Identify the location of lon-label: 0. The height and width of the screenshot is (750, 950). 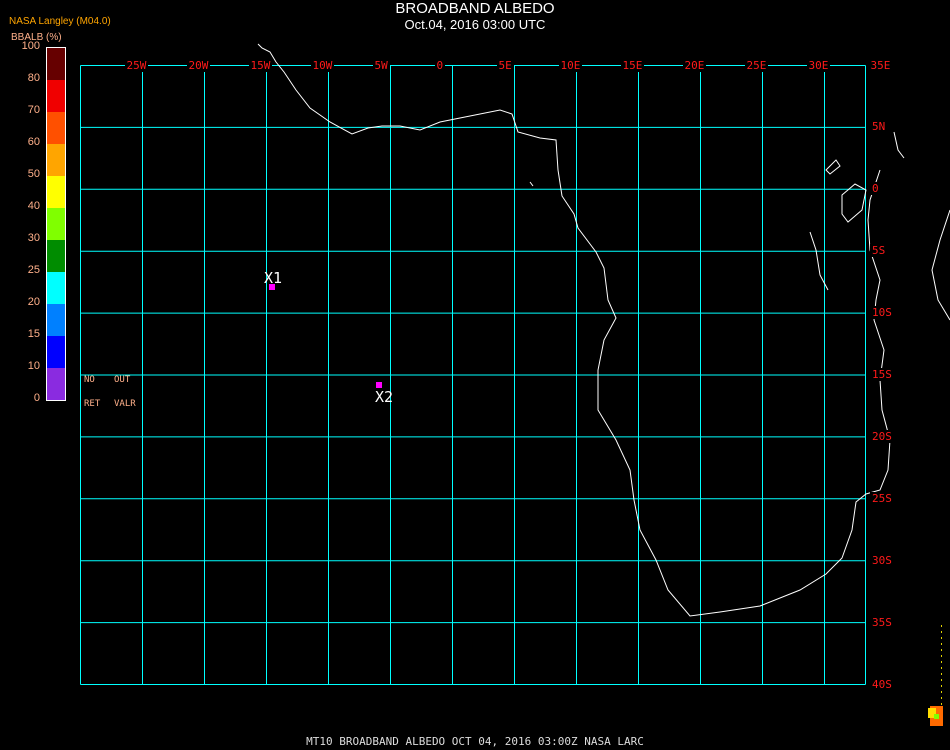
(440, 65).